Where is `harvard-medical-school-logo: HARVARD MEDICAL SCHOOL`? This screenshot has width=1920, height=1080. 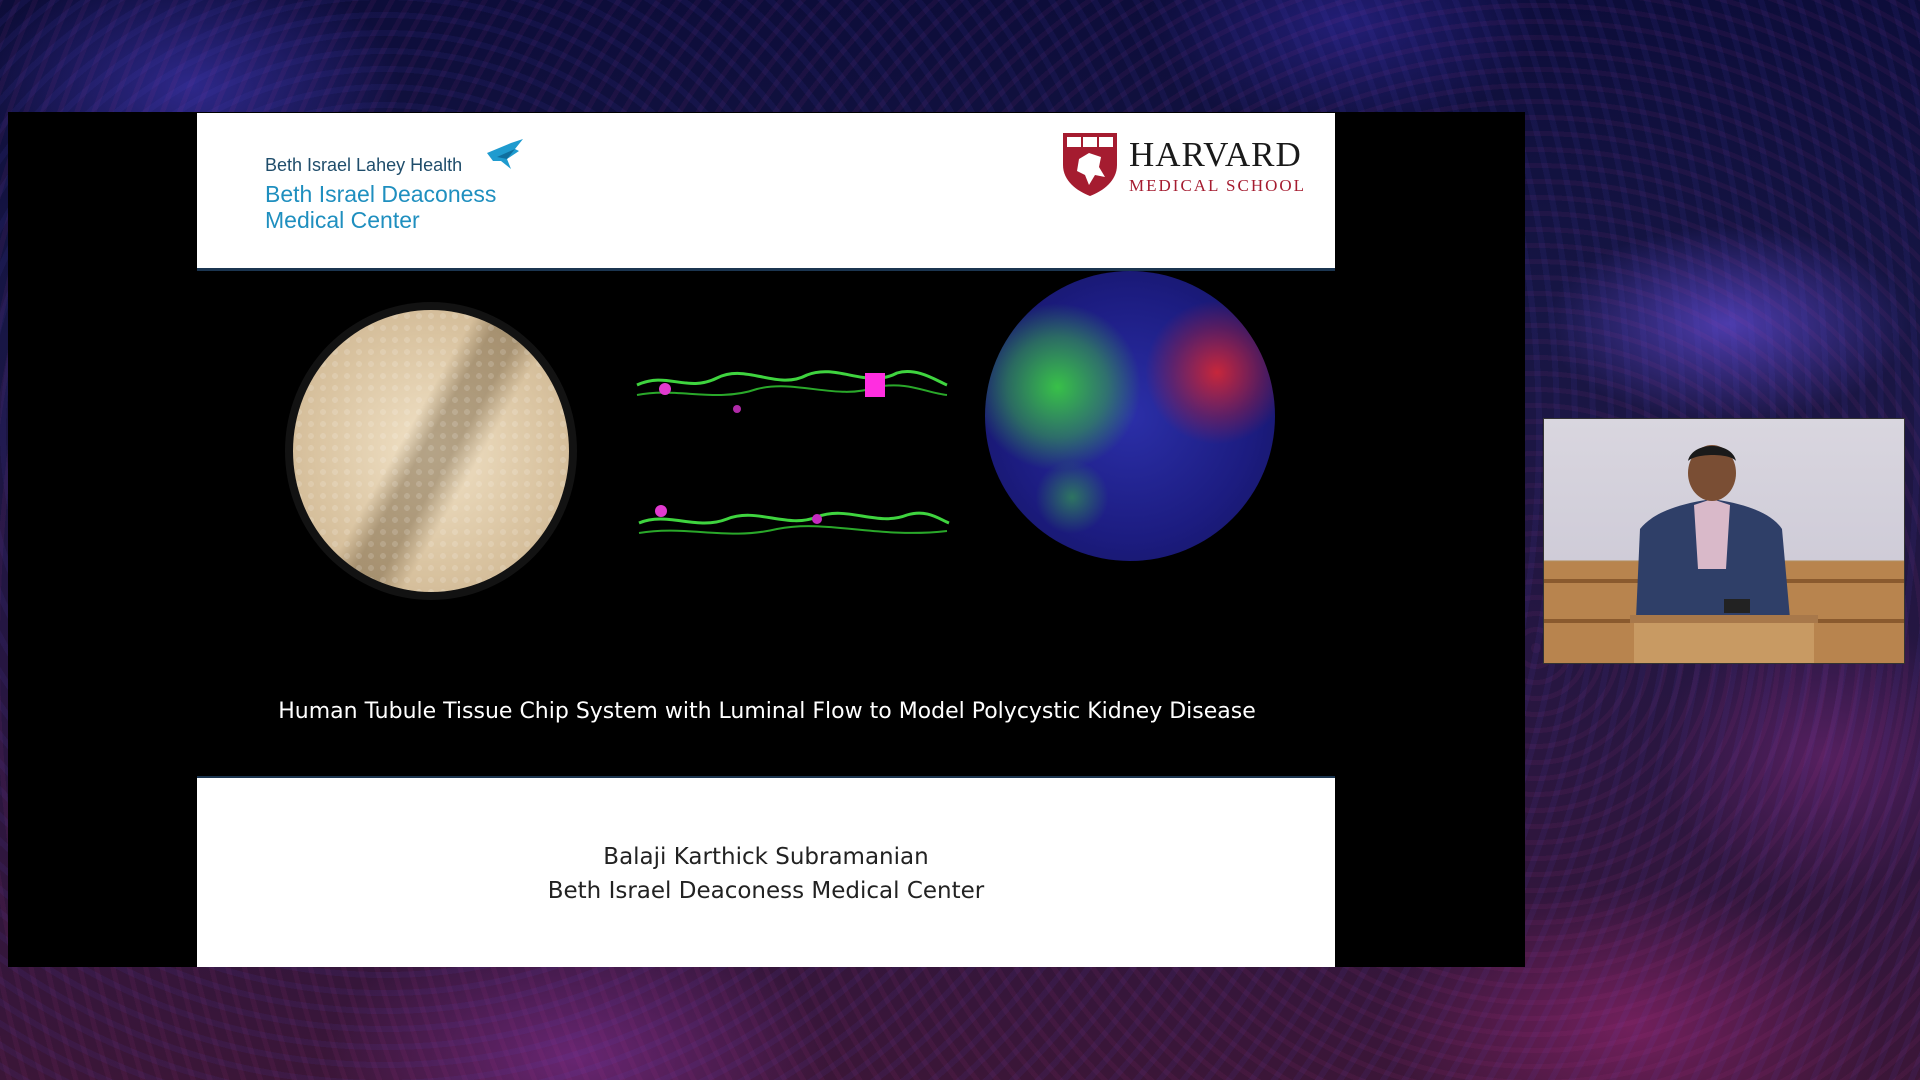 harvard-medical-school-logo: HARVARD MEDICAL SCHOOL is located at coordinates (1195, 166).